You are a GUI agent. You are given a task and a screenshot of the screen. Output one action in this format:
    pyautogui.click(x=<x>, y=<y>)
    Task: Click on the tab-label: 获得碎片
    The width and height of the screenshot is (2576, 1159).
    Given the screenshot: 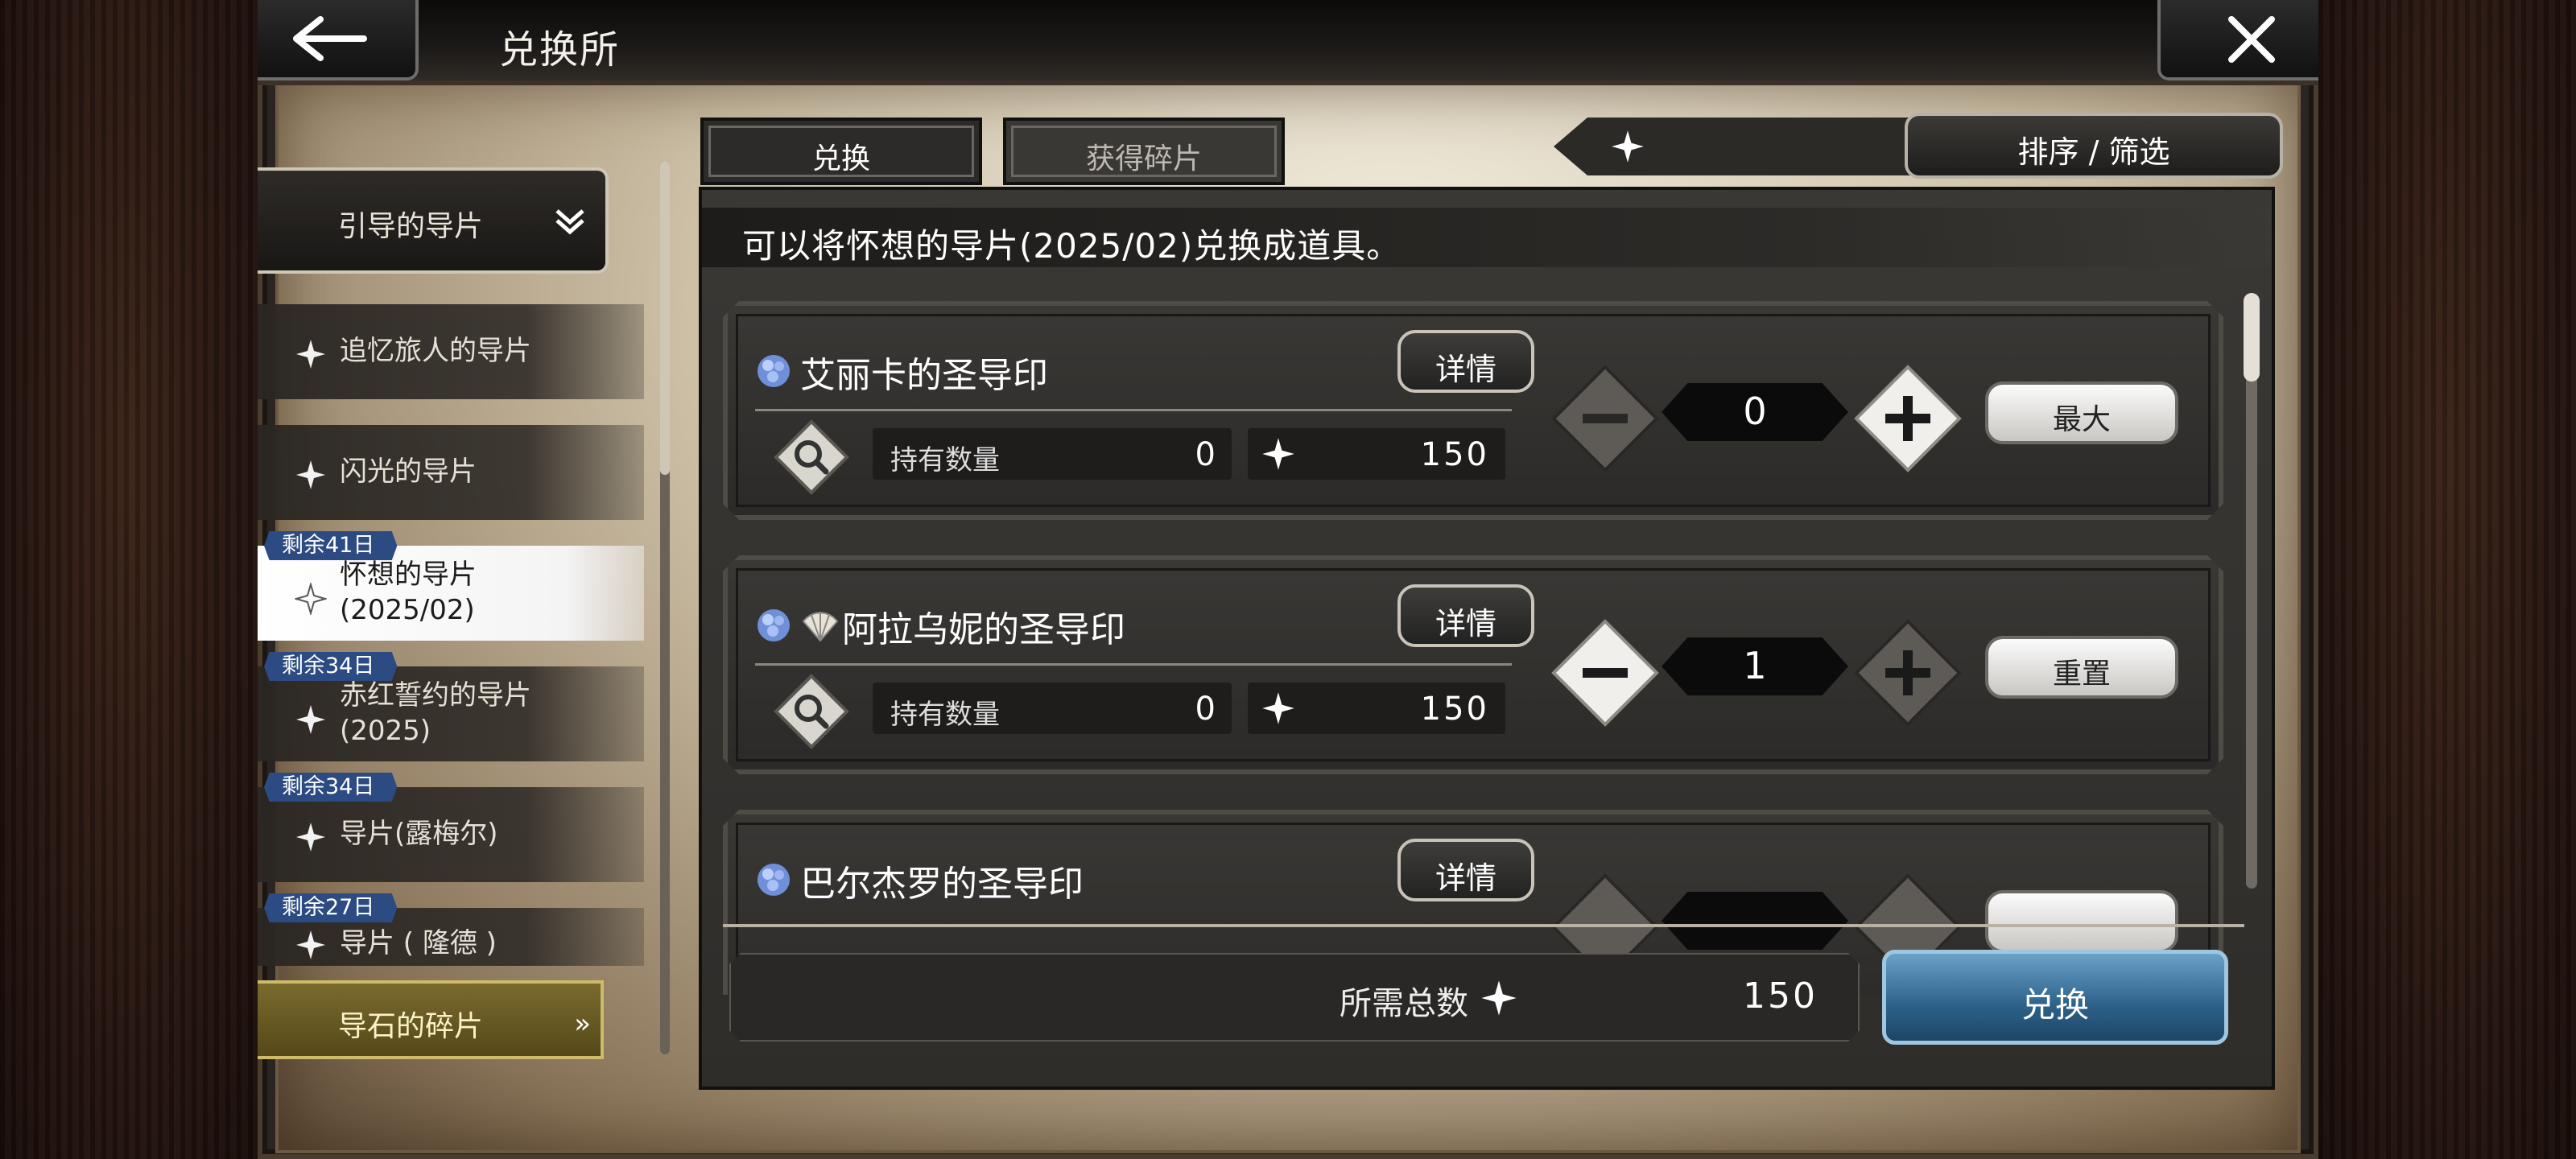 What is the action you would take?
    pyautogui.click(x=1143, y=158)
    